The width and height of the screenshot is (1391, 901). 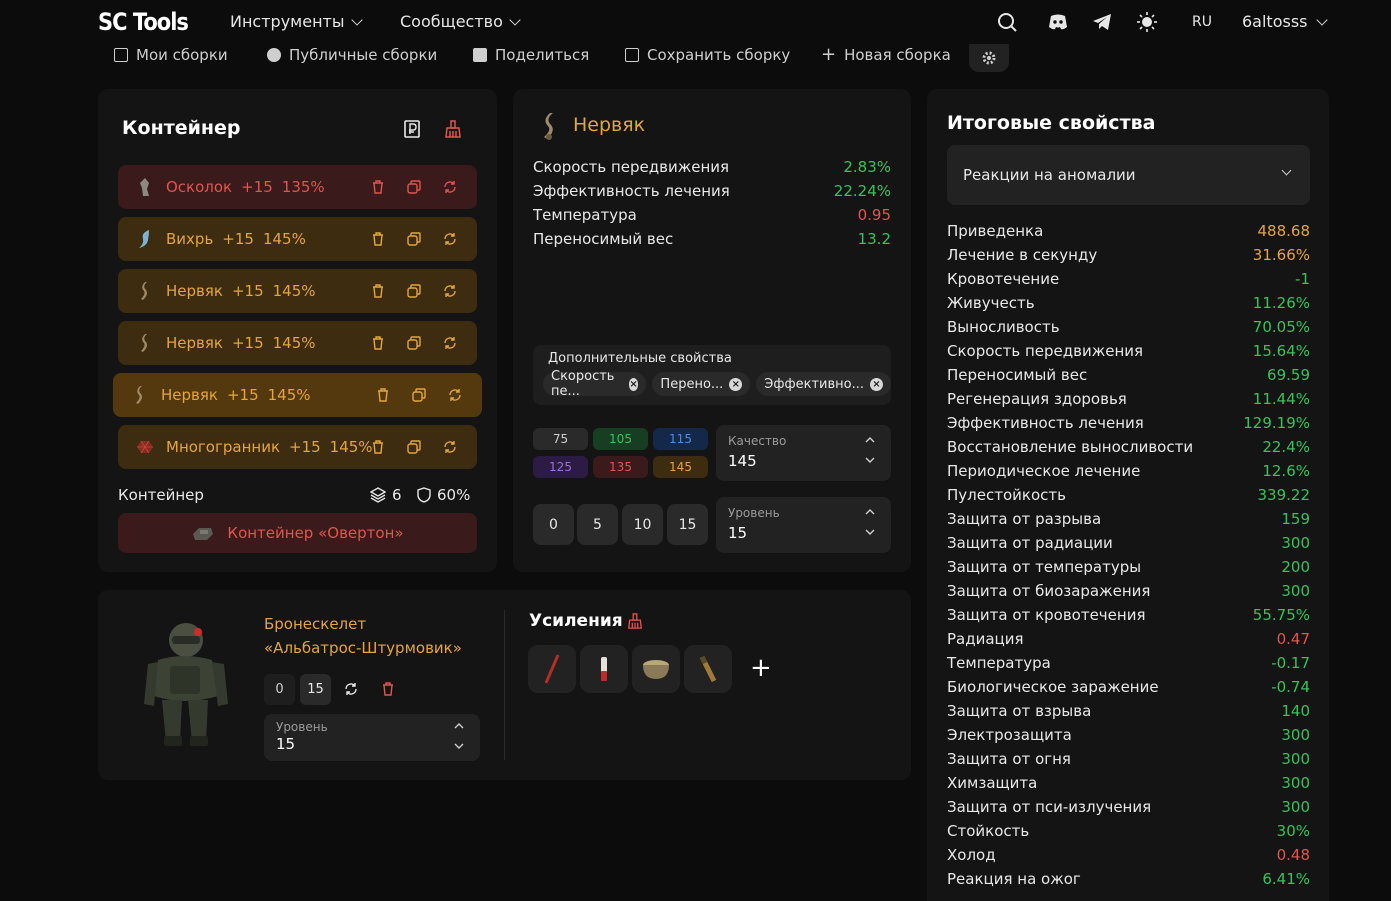 I want to click on totals-title: Итоговые свойства, so click(x=1051, y=123).